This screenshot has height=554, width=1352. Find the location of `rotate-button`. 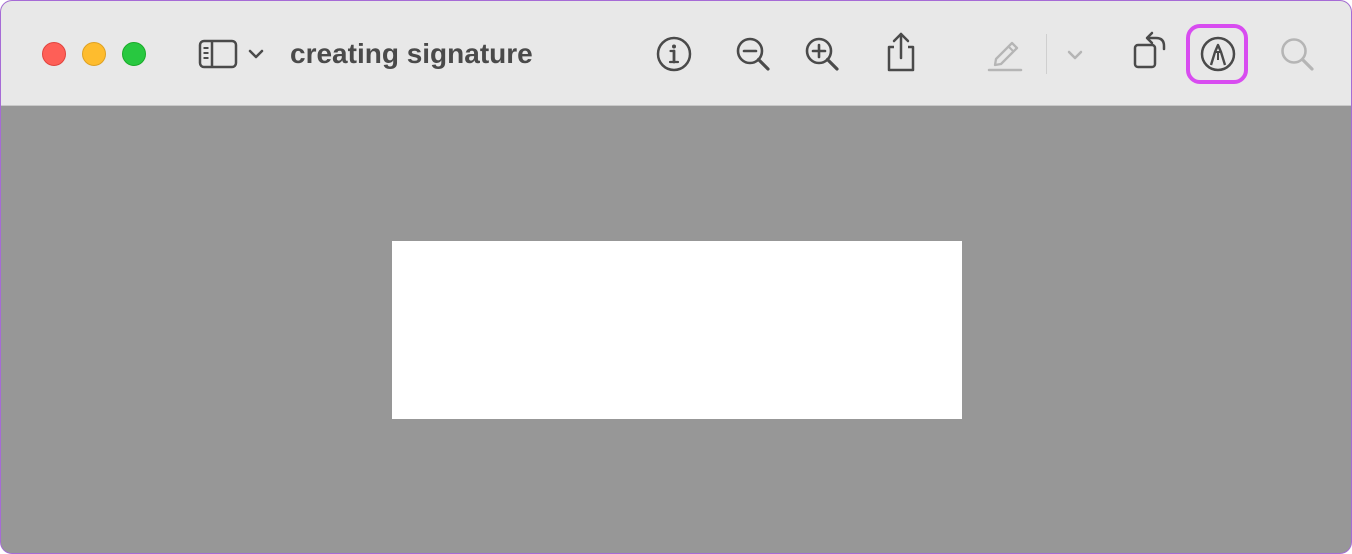

rotate-button is located at coordinates (1151, 51).